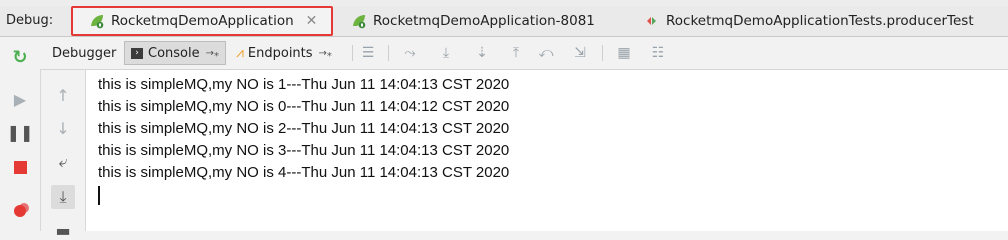  What do you see at coordinates (20, 167) in the screenshot?
I see `stop-icon` at bounding box center [20, 167].